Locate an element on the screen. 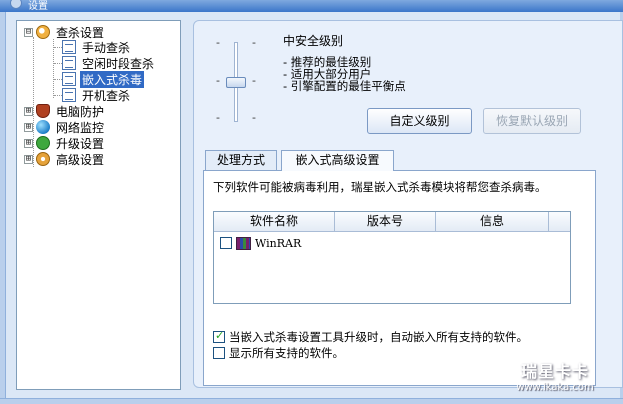 This screenshot has width=623, height=404. tree-item-label: 空闲时段查杀 is located at coordinates (118, 63).